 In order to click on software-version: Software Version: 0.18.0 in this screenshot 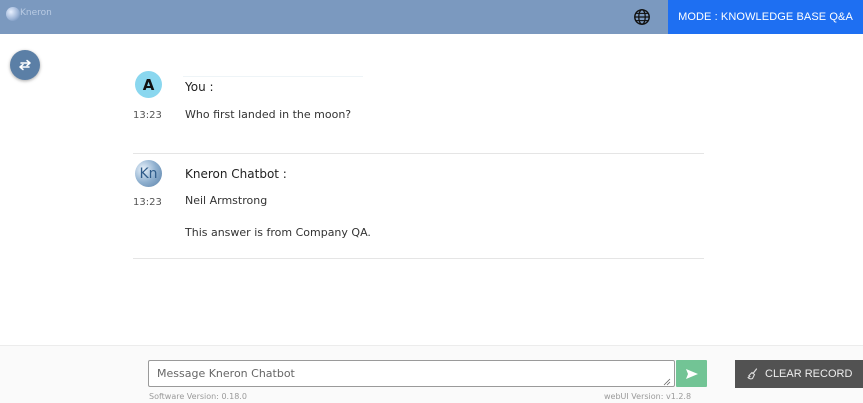, I will do `click(198, 396)`.